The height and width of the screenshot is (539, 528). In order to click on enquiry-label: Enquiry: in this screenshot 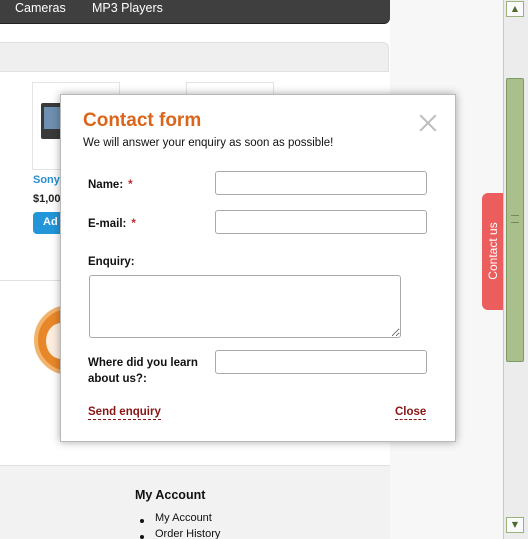, I will do `click(111, 262)`.